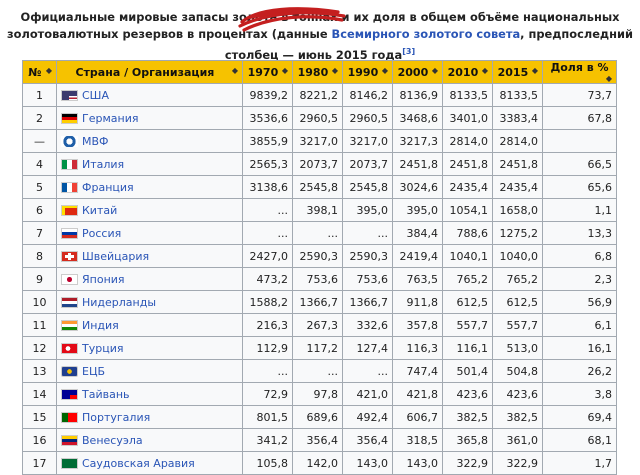 The height and width of the screenshot is (475, 640). I want to click on country-cell: Тайвань, so click(149, 394).